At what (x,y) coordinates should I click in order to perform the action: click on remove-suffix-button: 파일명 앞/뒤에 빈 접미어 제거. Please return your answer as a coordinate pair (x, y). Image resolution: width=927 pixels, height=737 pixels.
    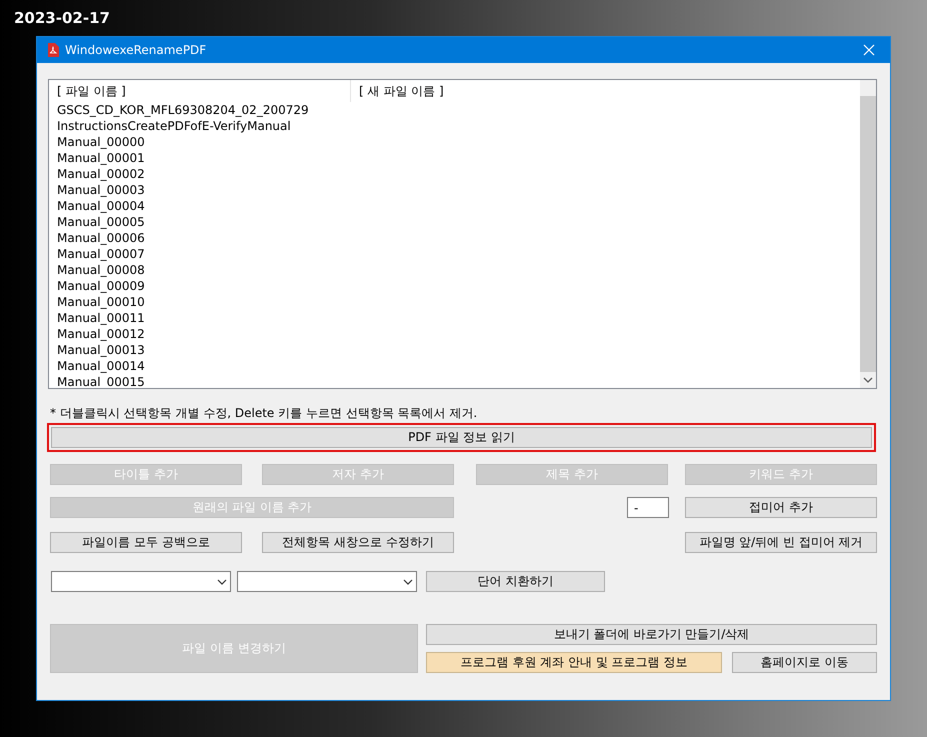
    Looking at the image, I should click on (781, 542).